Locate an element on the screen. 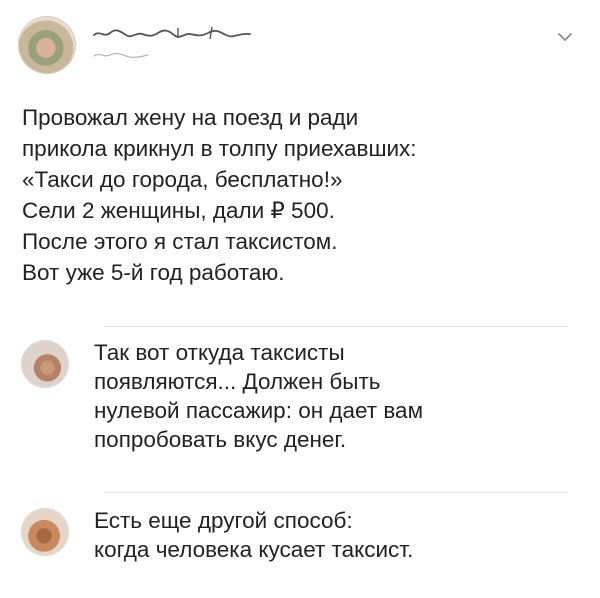 The image size is (600, 598). post-header is located at coordinates (300, 45).